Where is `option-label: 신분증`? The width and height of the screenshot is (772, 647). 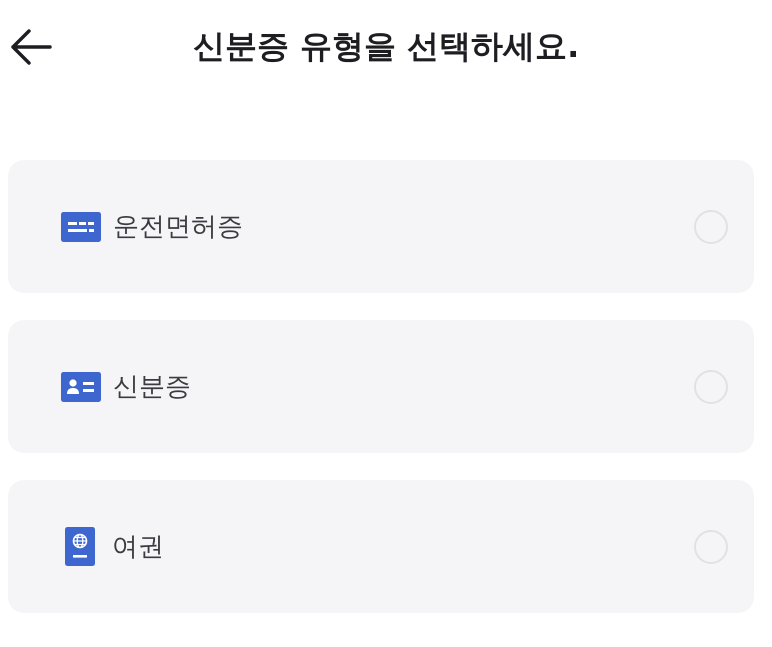
option-label: 신분증 is located at coordinates (152, 387).